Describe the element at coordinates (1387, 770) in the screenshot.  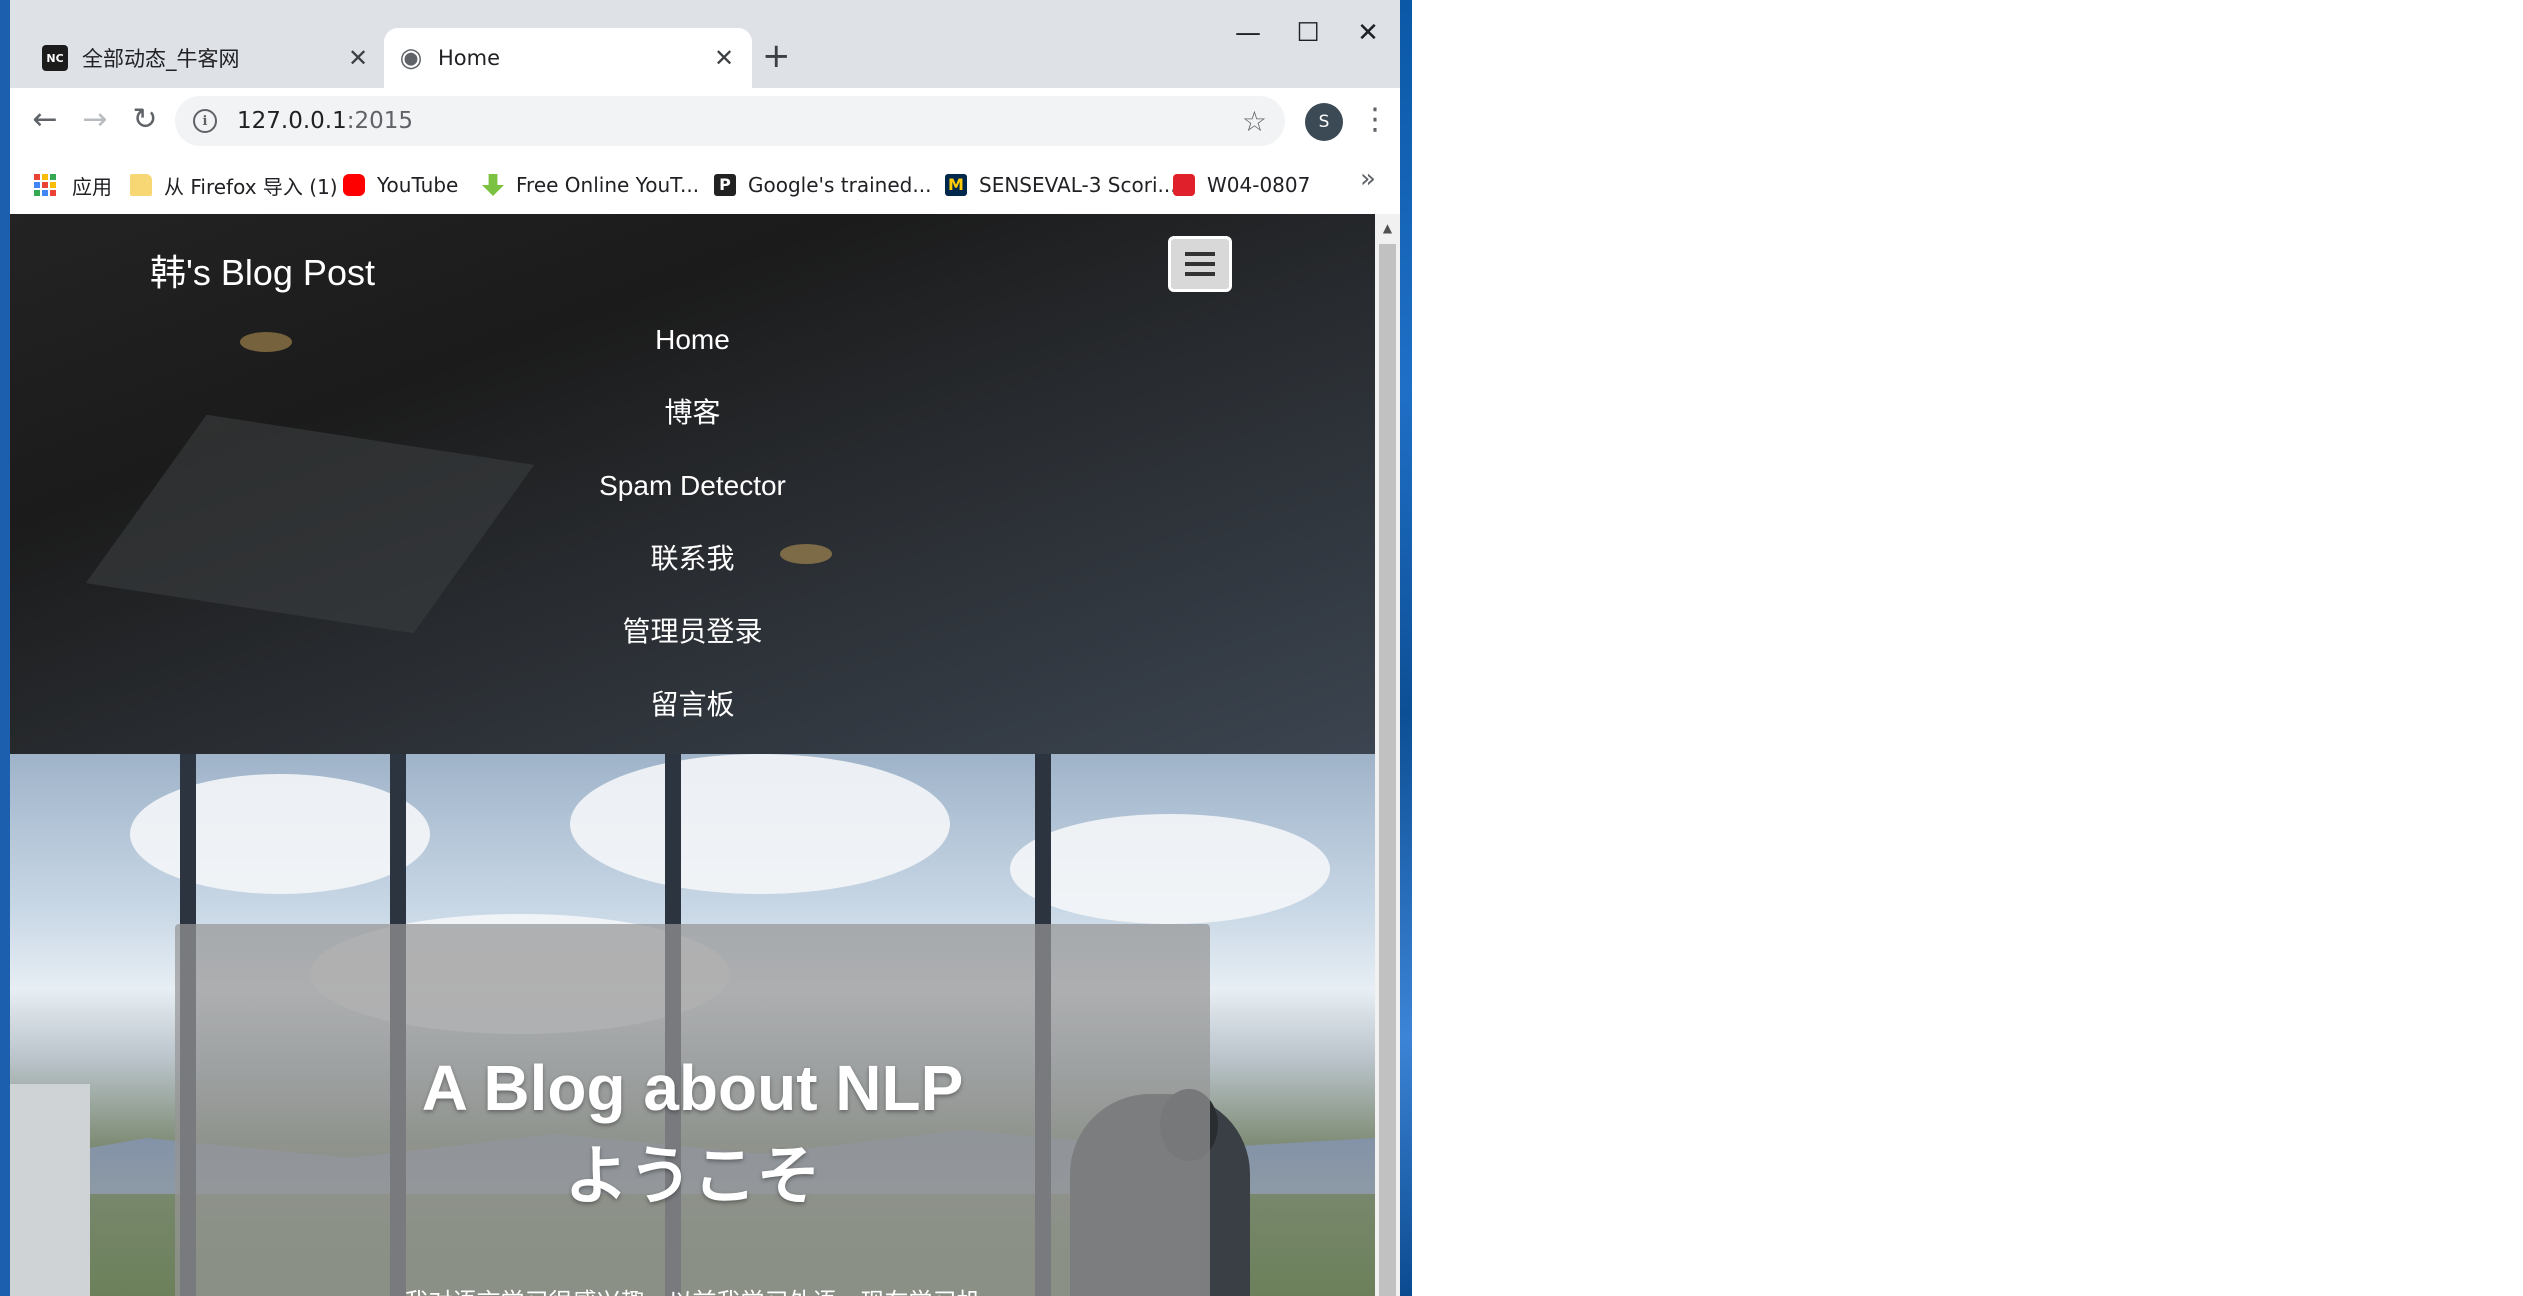
I see `scroll-thumb` at that location.